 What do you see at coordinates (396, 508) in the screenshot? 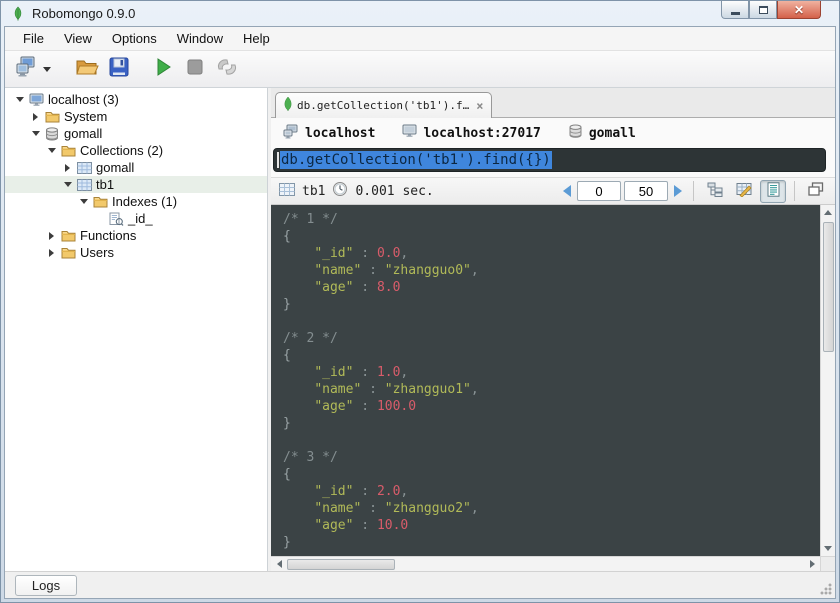
I see `json-field: "name" : "zhangguo2",` at bounding box center [396, 508].